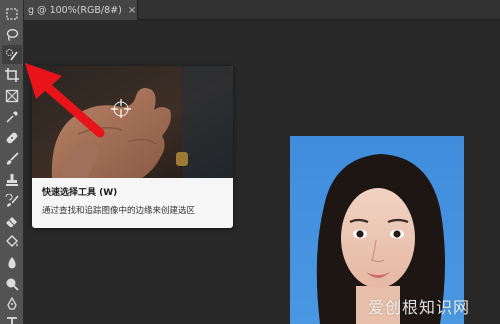  I want to click on blur-tool-icon, so click(12, 262).